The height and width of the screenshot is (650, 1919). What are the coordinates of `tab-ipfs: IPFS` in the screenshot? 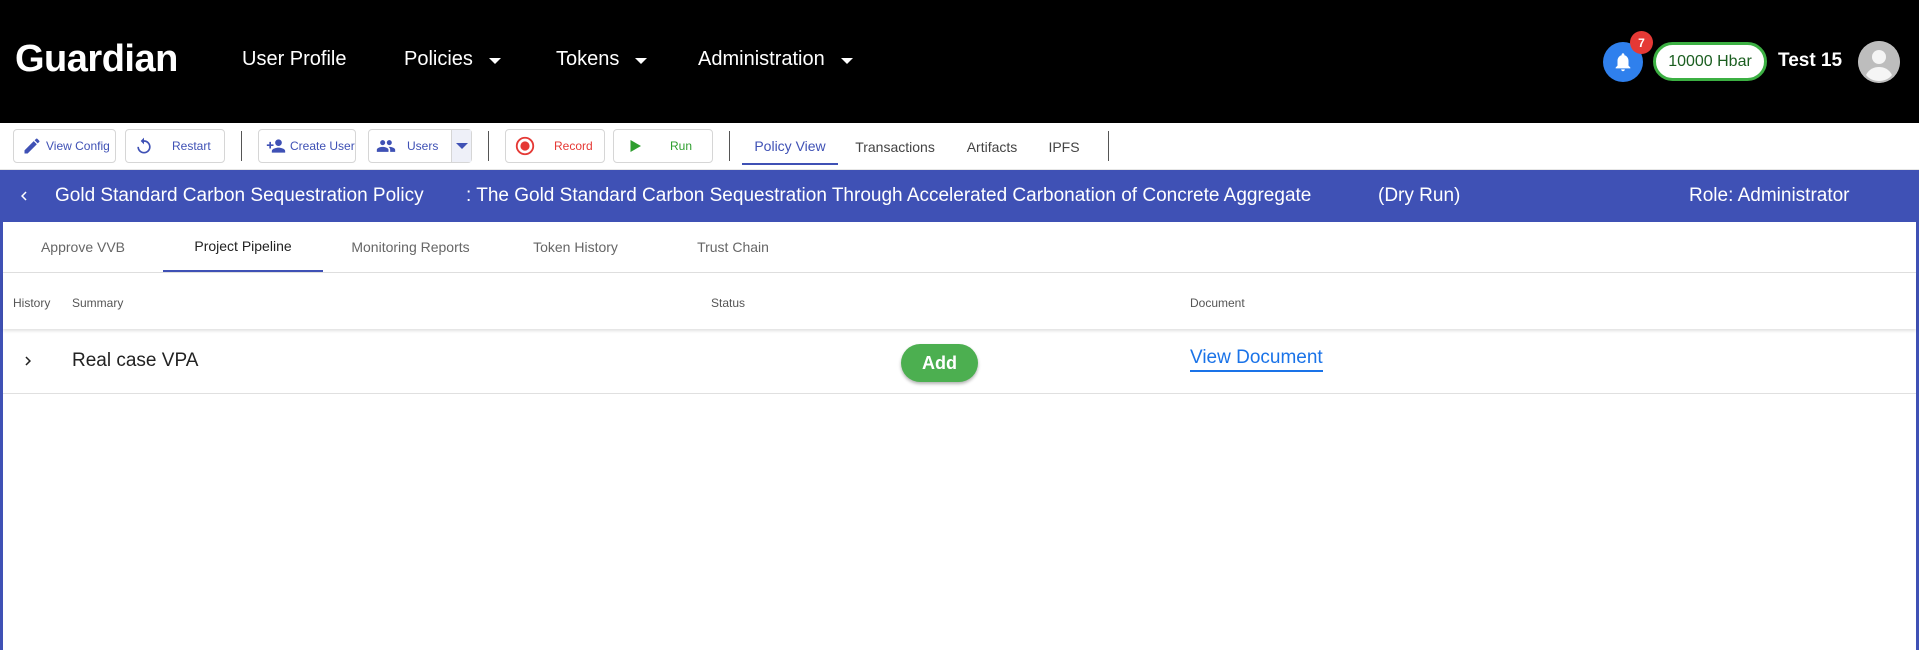 It's located at (1064, 147).